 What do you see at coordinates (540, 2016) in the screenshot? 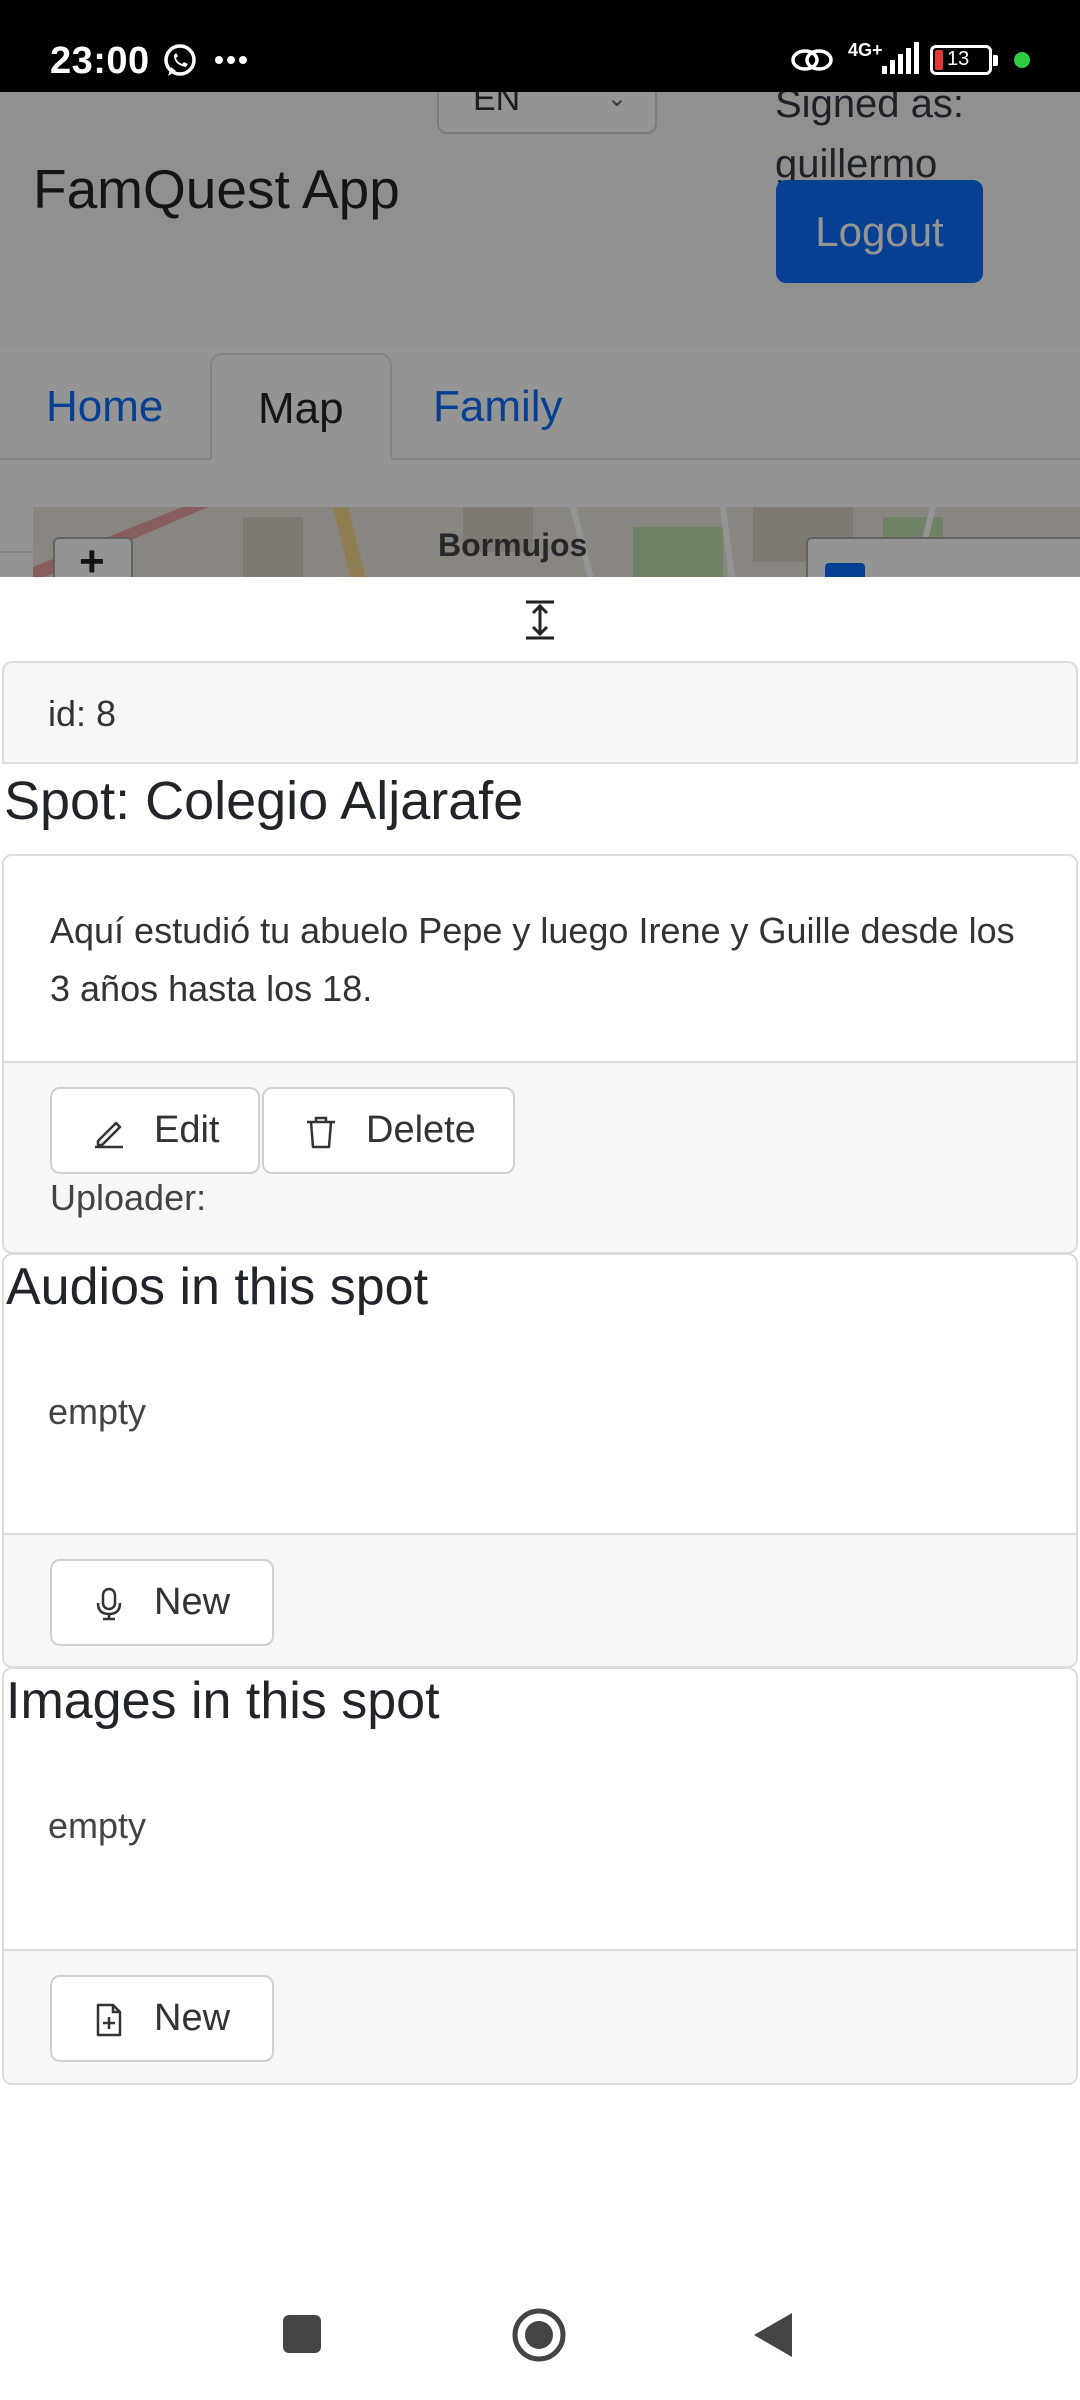
I see `images-footer: New` at bounding box center [540, 2016].